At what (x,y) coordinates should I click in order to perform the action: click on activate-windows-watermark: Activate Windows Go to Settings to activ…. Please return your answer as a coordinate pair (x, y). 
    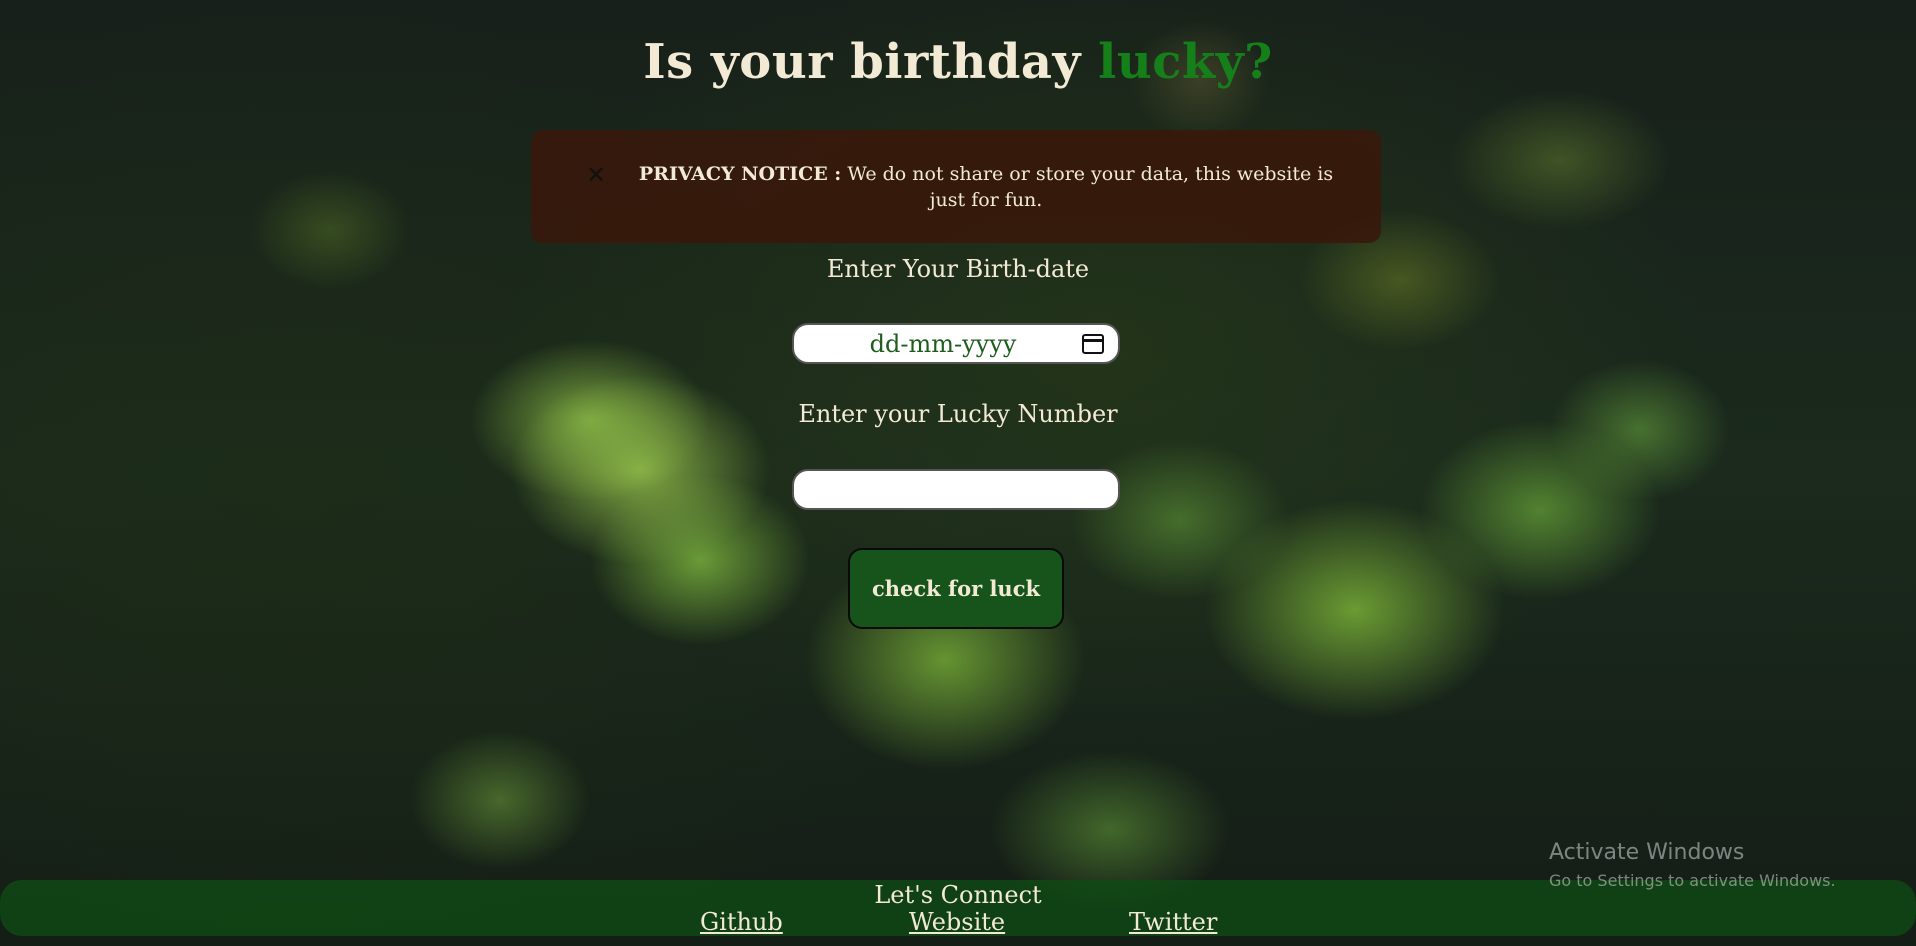
    Looking at the image, I should click on (1692, 865).